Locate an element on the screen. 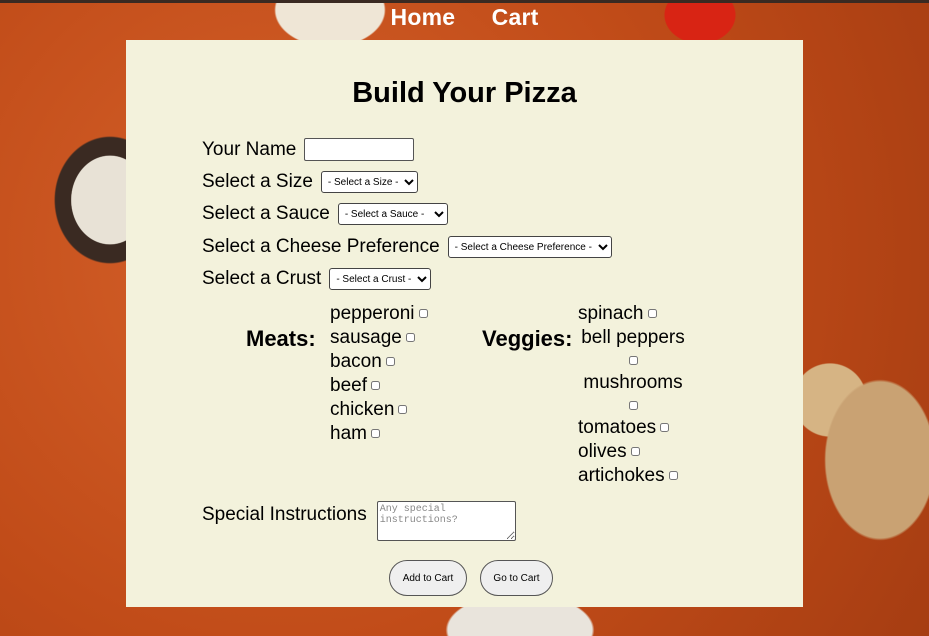 Image resolution: width=929 pixels, height=636 pixels. veggie-label: mushrooms is located at coordinates (633, 382).